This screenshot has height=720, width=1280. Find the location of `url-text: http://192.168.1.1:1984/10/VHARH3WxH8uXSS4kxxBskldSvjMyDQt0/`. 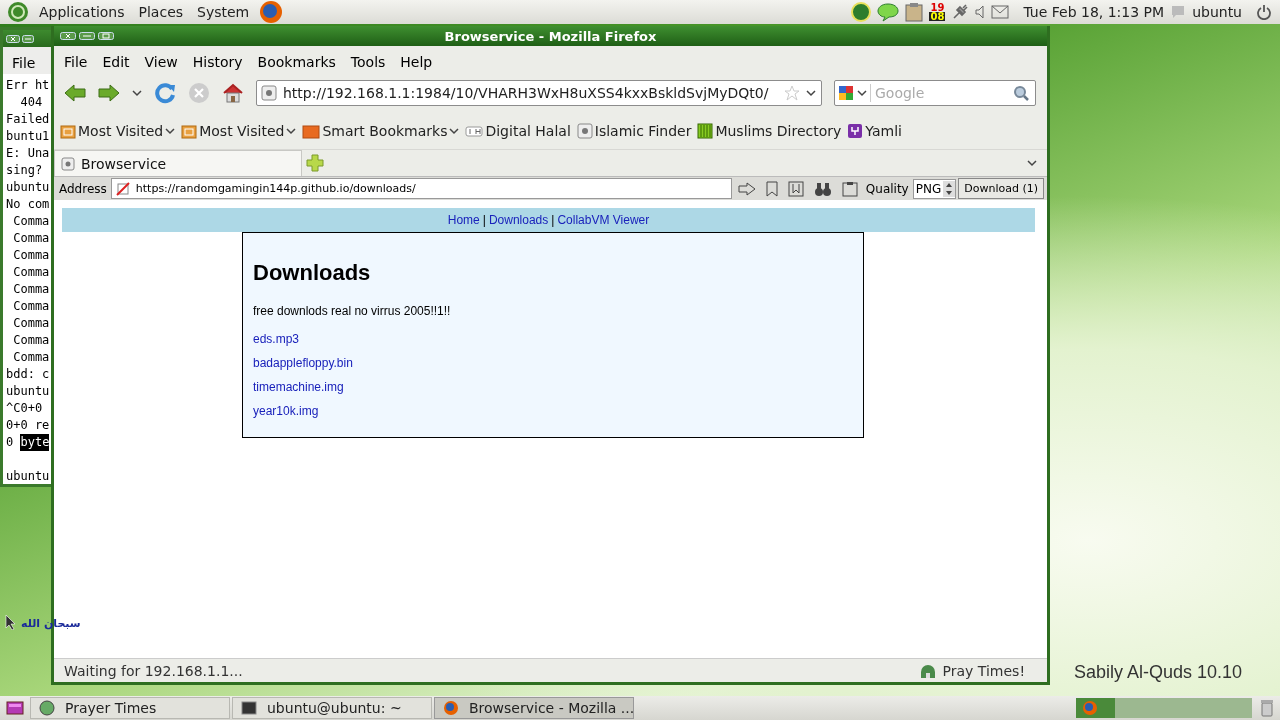

url-text: http://192.168.1.1:1984/10/VHARH3WxH8uXSS4kxxBskldSvjMyDQt0/ is located at coordinates (526, 93).